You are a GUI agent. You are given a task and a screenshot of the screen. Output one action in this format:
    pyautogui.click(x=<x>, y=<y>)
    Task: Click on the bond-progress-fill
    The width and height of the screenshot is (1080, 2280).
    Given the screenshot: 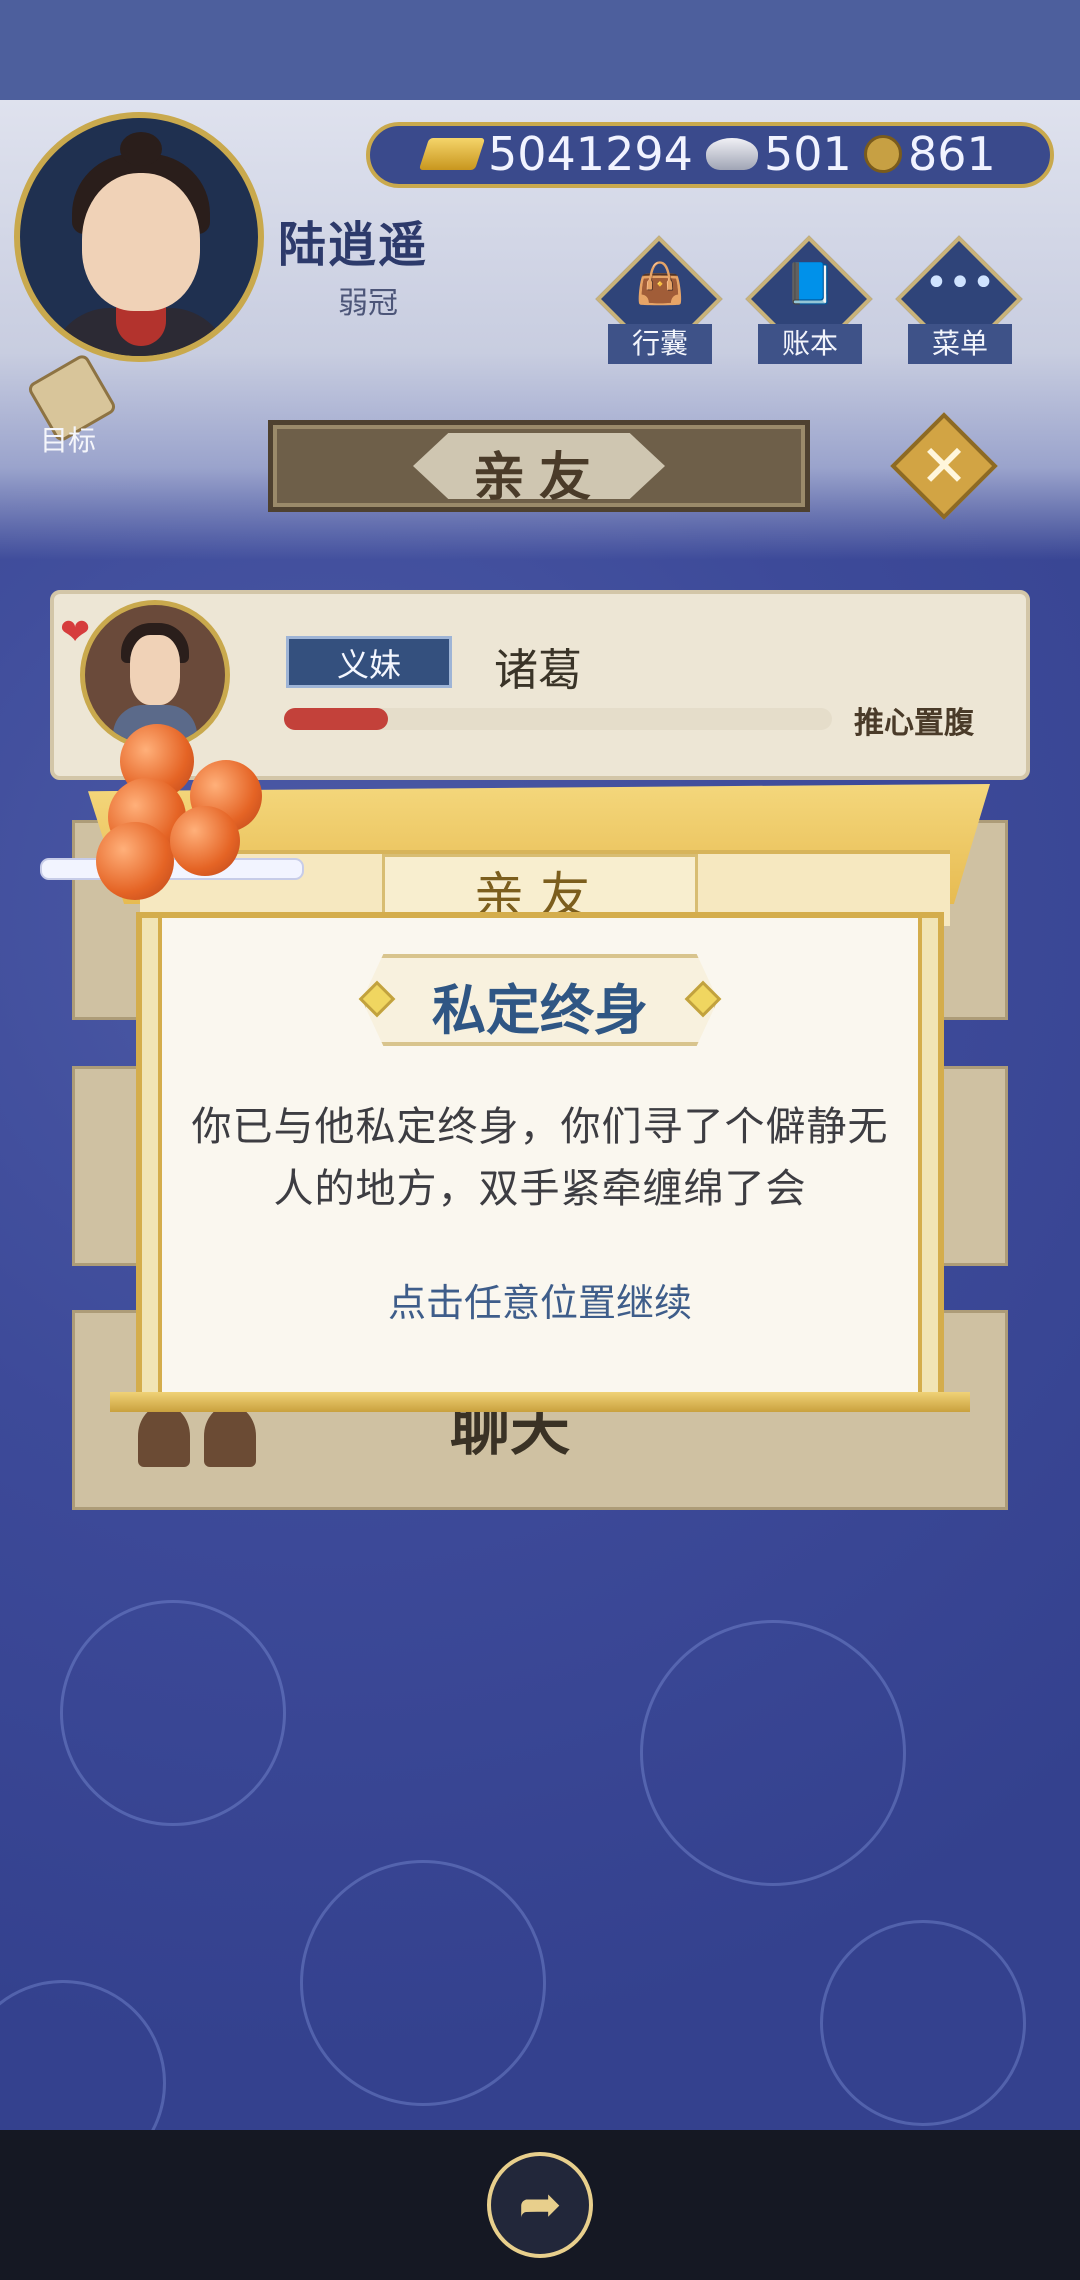 What is the action you would take?
    pyautogui.click(x=336, y=719)
    